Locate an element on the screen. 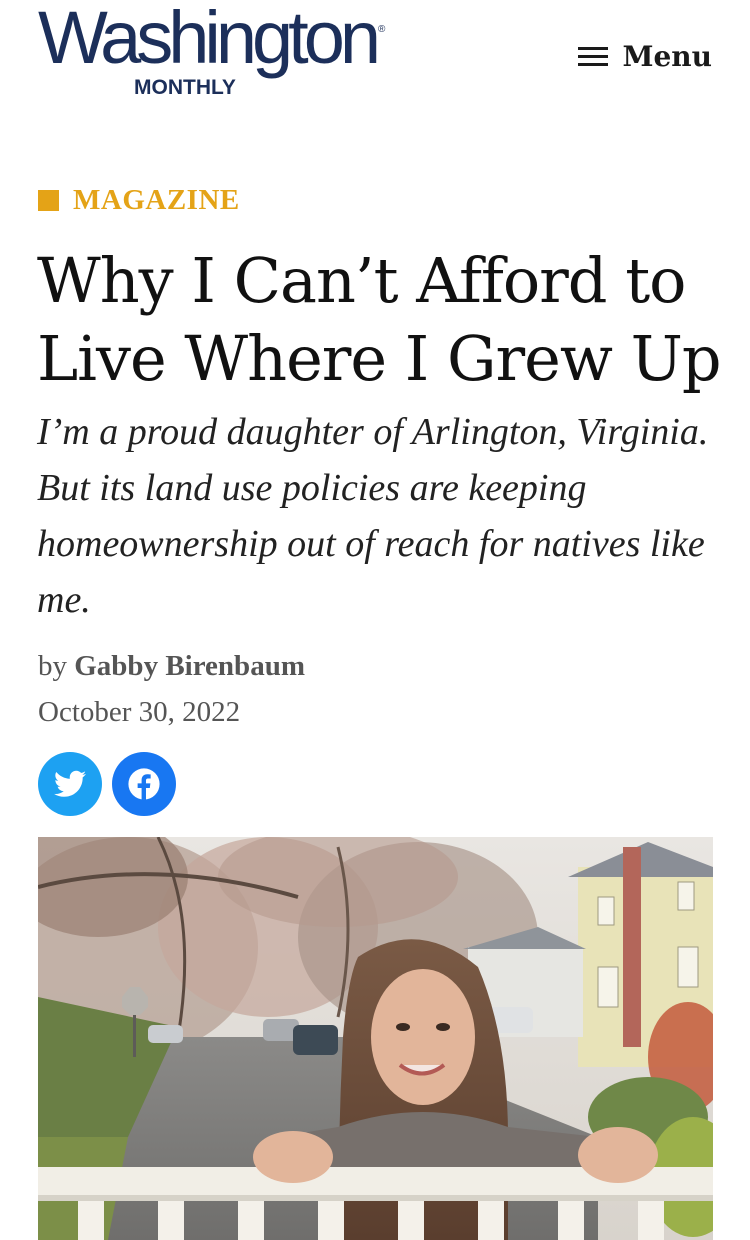 The width and height of the screenshot is (750, 1240). category-link: MAGAZINE is located at coordinates (156, 200).